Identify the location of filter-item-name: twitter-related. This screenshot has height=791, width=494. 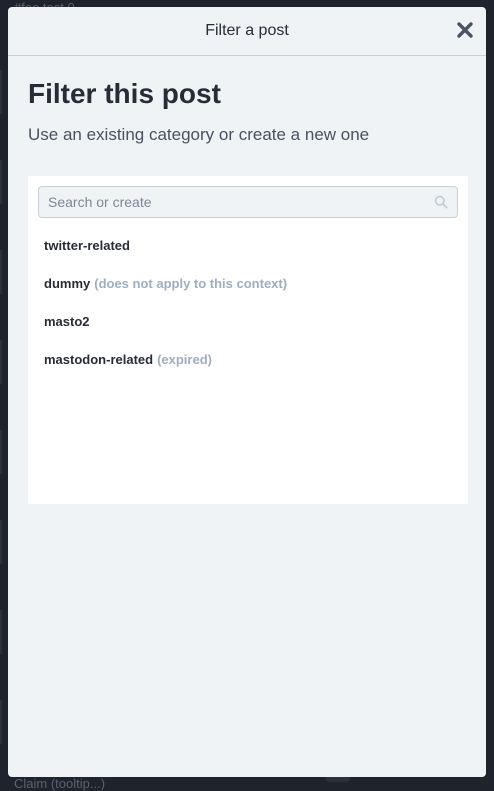
(87, 245).